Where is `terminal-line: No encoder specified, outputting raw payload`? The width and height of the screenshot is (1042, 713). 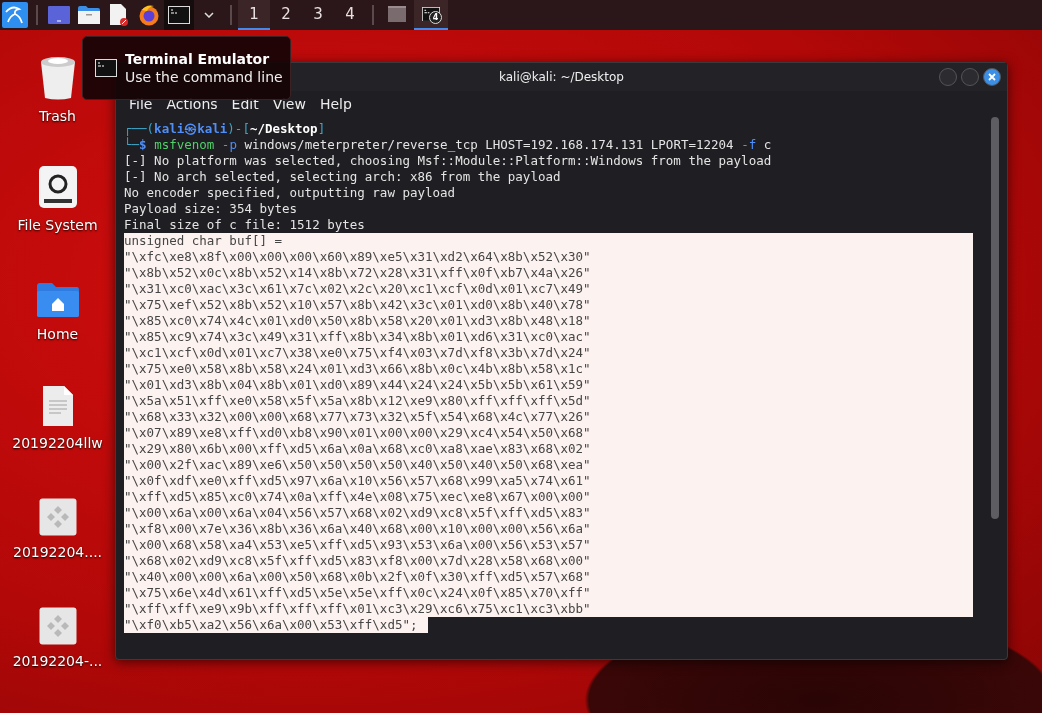 terminal-line: No encoder specified, outputting raw payload is located at coordinates (290, 193).